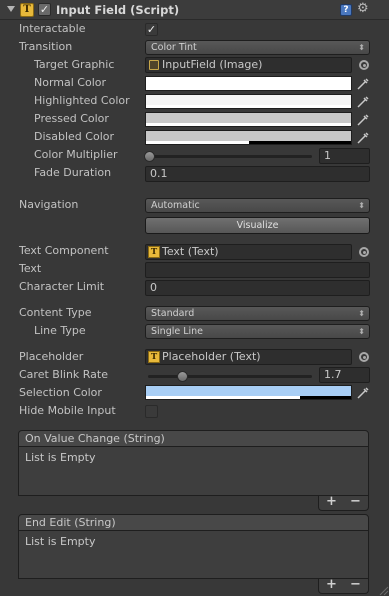  Describe the element at coordinates (344, 156) in the screenshot. I see `color-multiplier-input: 1` at that location.